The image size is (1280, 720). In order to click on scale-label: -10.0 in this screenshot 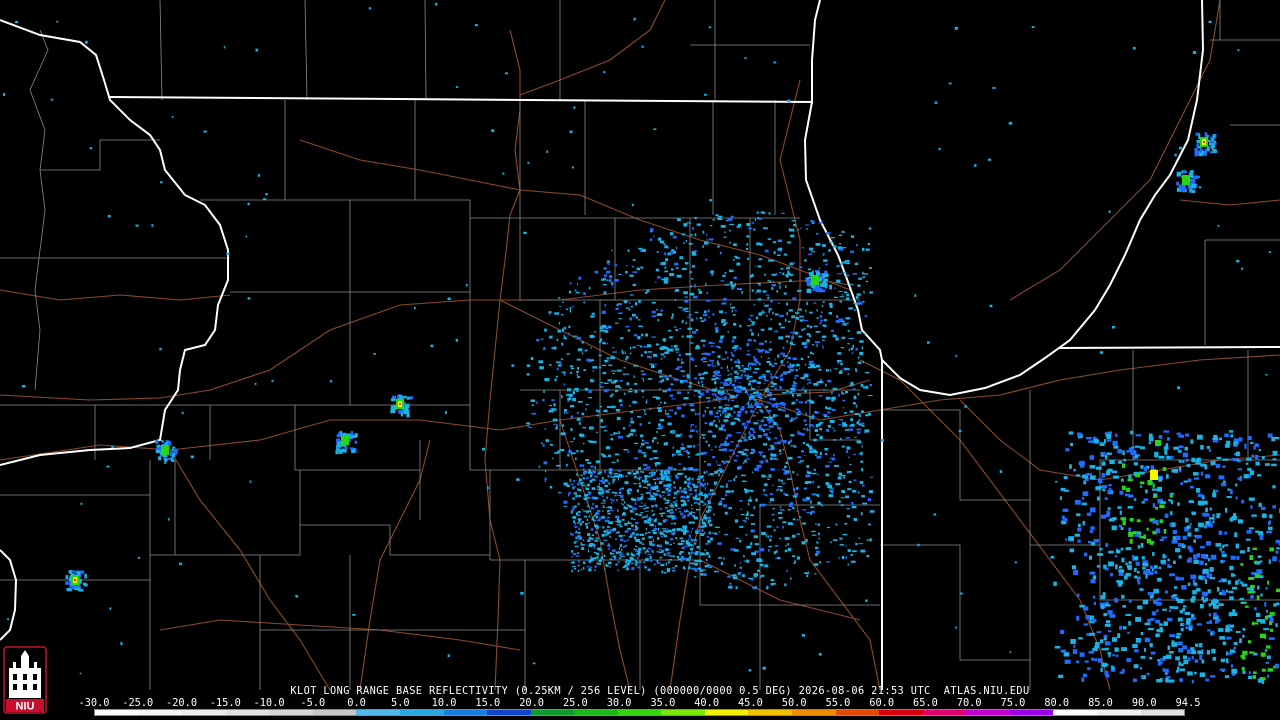, I will do `click(269, 703)`.